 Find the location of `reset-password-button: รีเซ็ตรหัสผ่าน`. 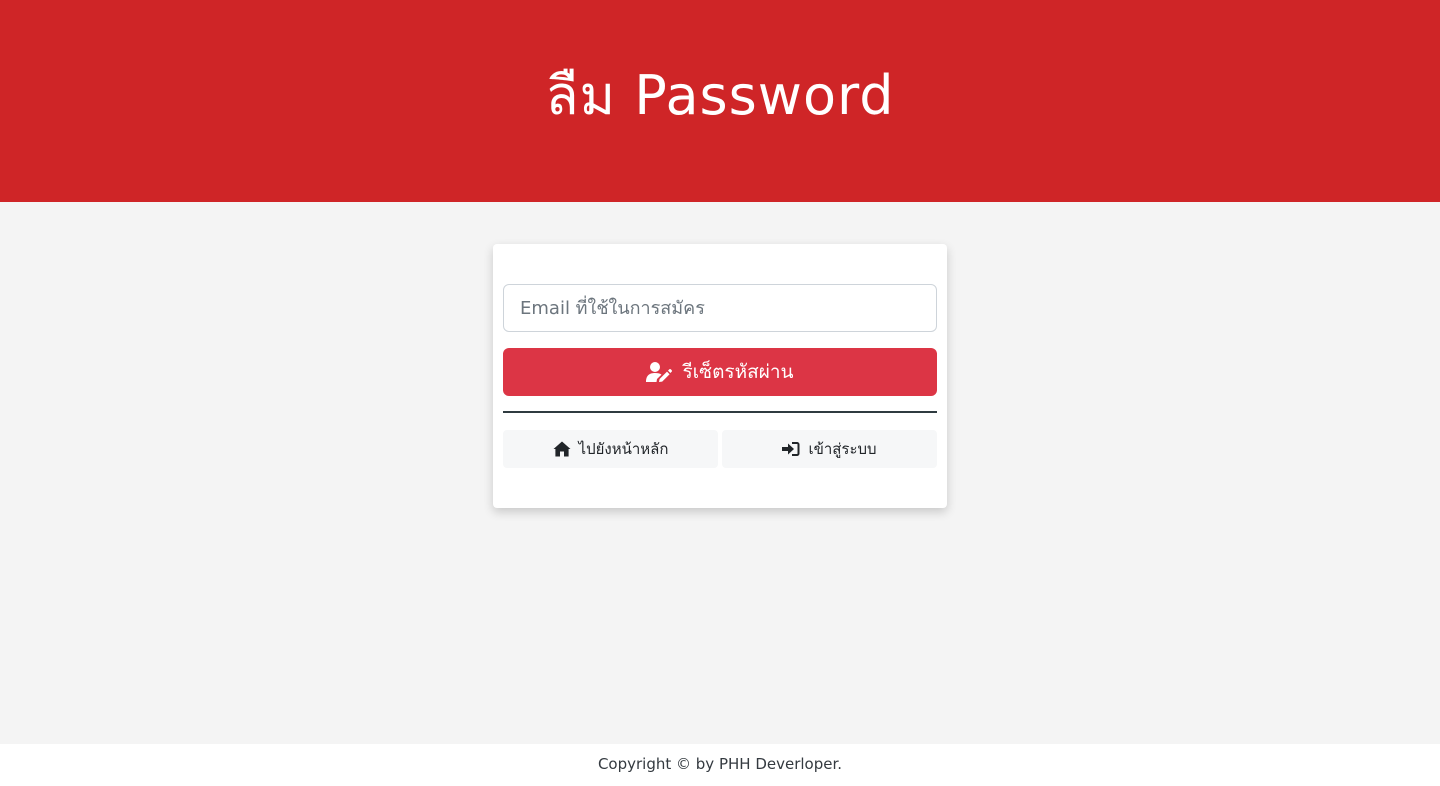

reset-password-button: รีเซ็ตรหัสผ่าน is located at coordinates (720, 372).